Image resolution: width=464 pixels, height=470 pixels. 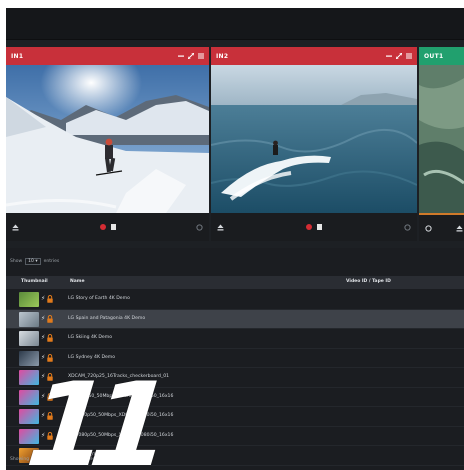 What do you see at coordinates (222, 56) in the screenshot?
I see `panel-title: IN2` at bounding box center [222, 56].